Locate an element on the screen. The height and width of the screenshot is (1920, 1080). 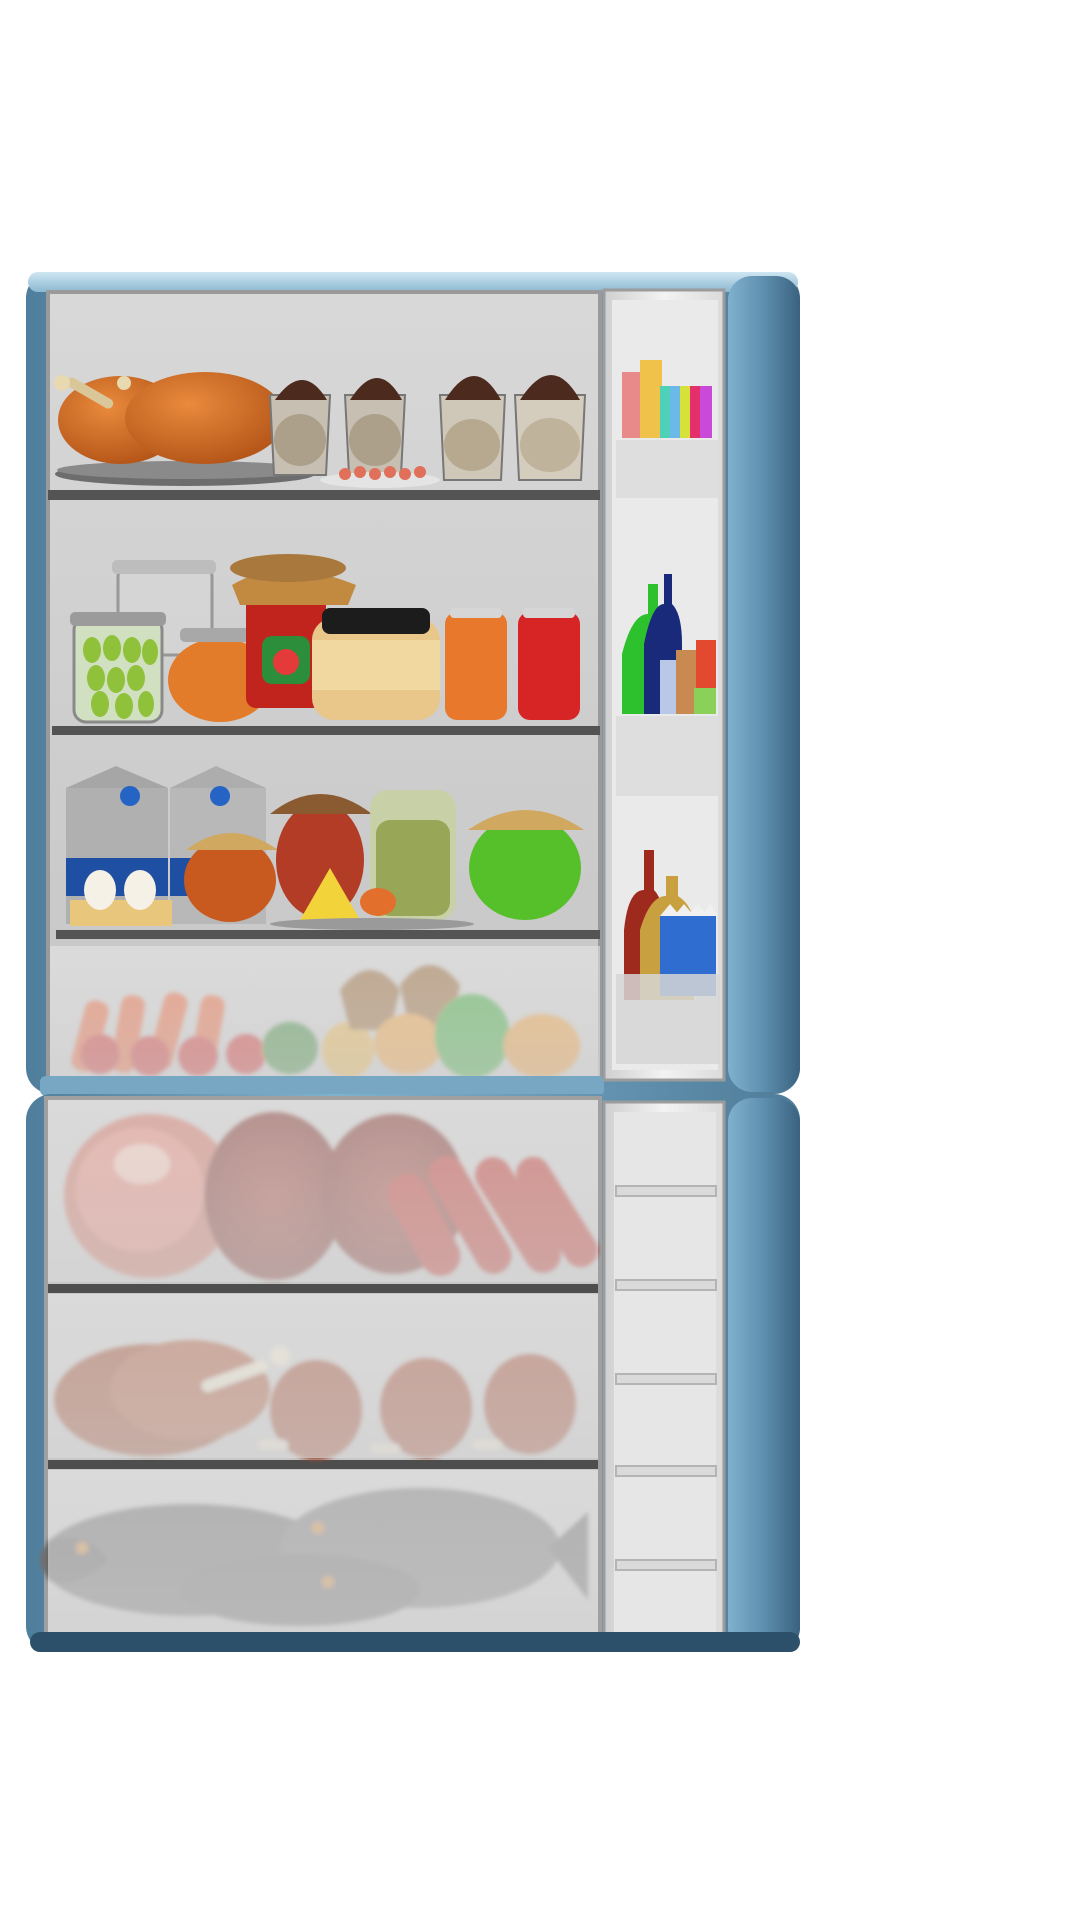
fridge-door-top is located at coordinates (664, 685).